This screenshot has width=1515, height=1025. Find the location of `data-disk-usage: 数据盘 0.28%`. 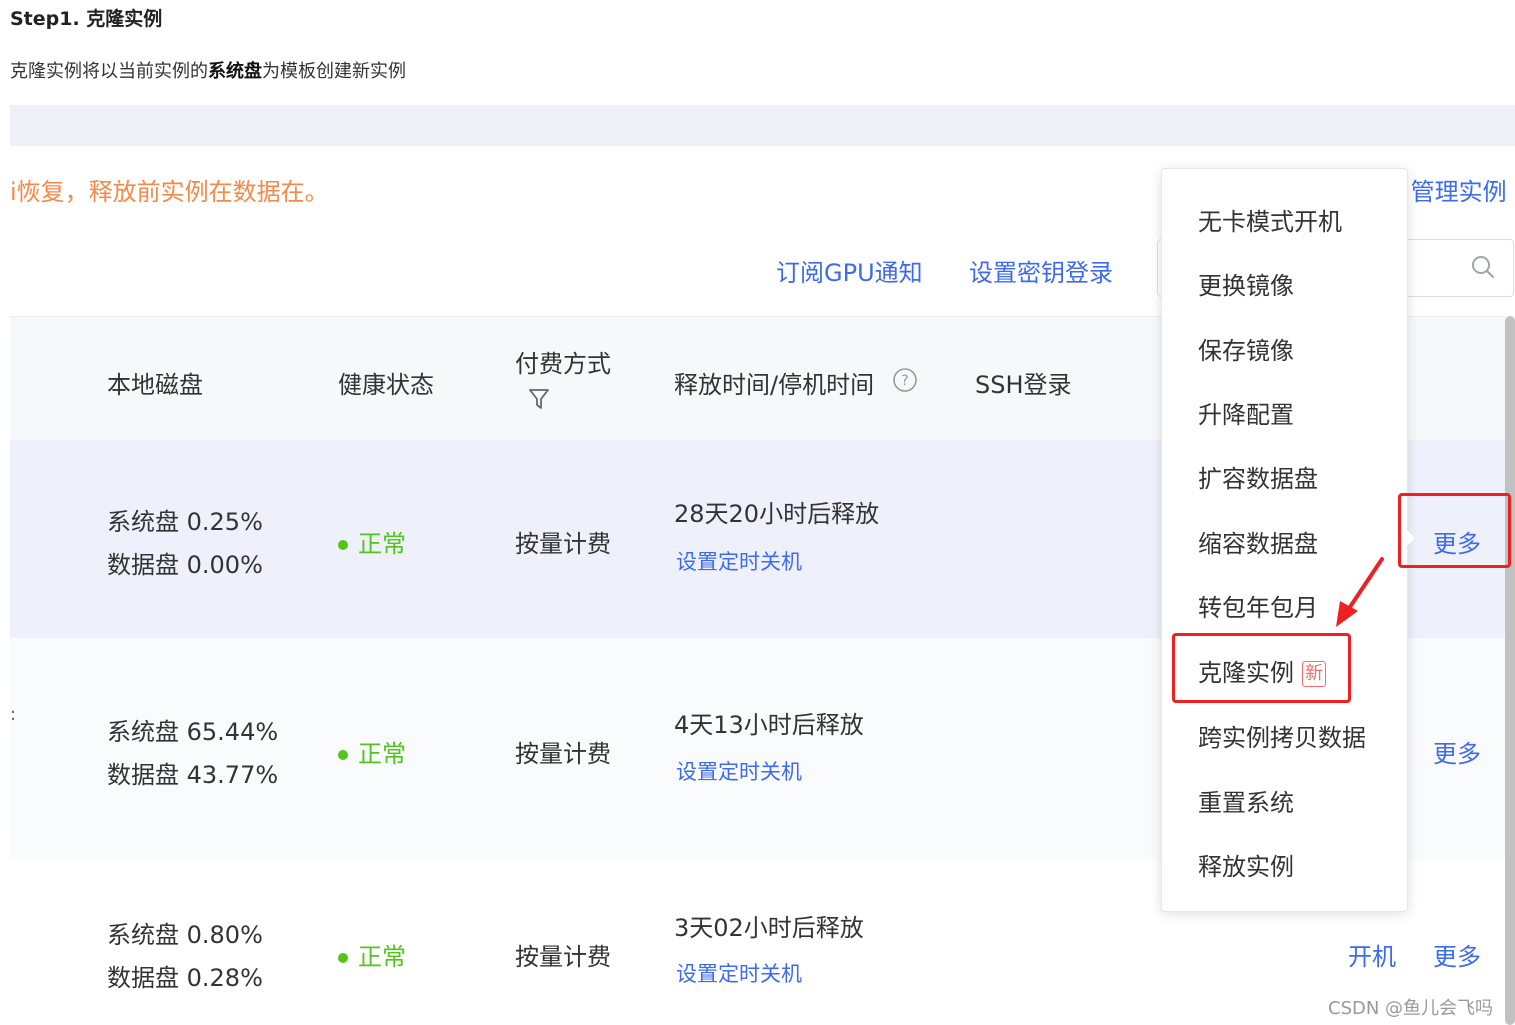

data-disk-usage: 数据盘 0.28% is located at coordinates (185, 978).